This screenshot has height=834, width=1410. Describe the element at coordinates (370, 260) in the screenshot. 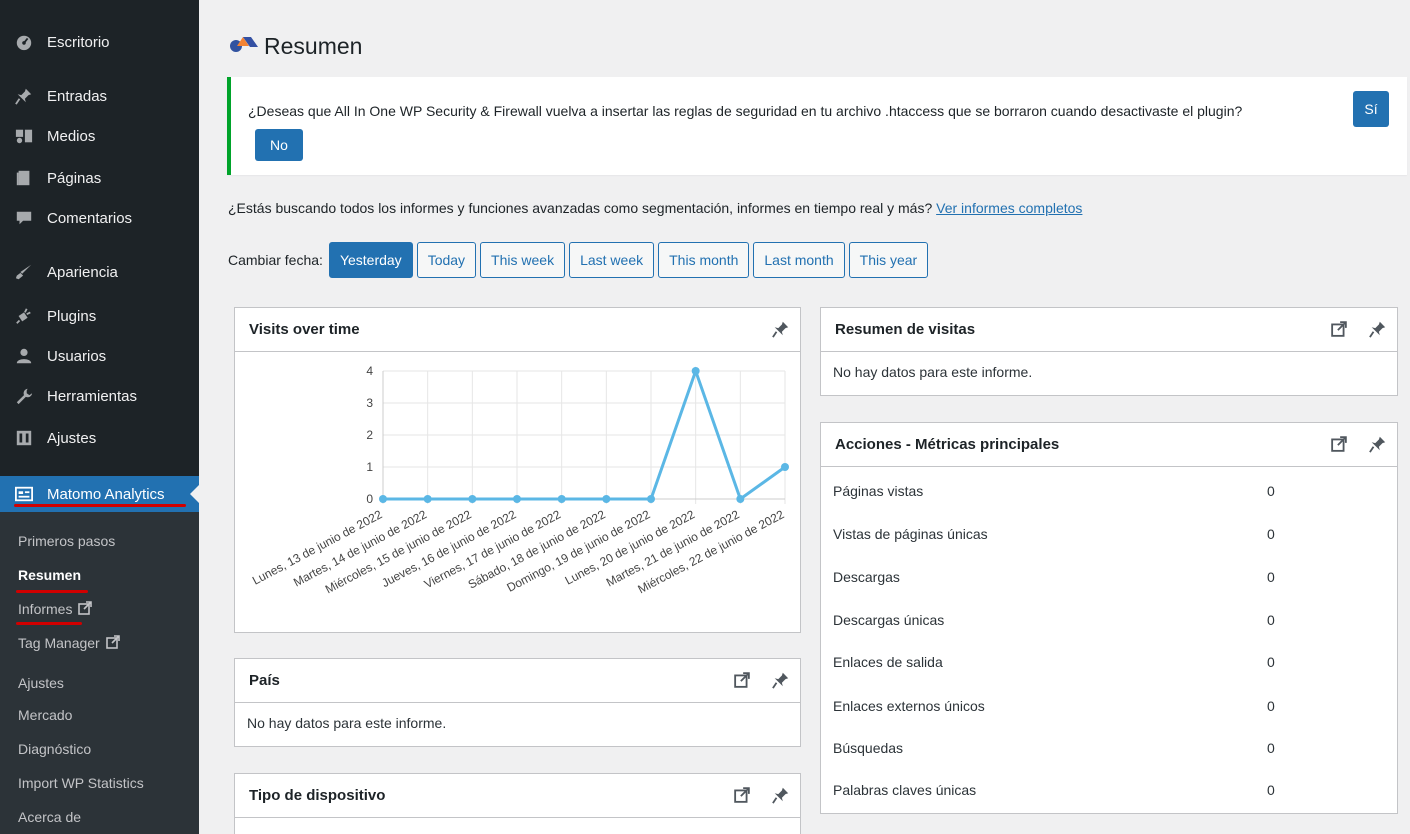

I see `date-button-yesterday: Yesterday` at that location.